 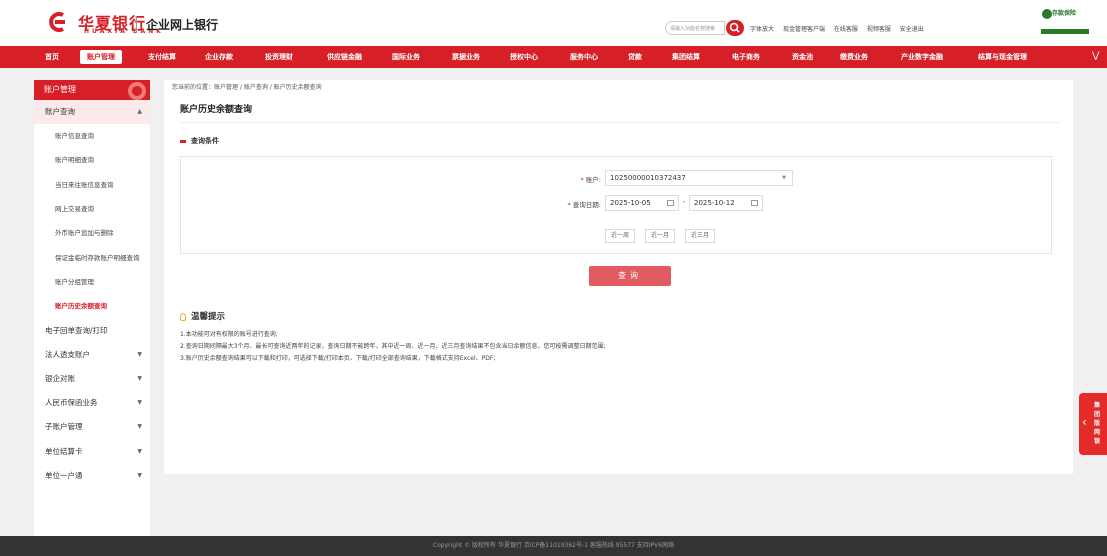 What do you see at coordinates (182, 25) in the screenshot?
I see `app-title: 企业网上银行` at bounding box center [182, 25].